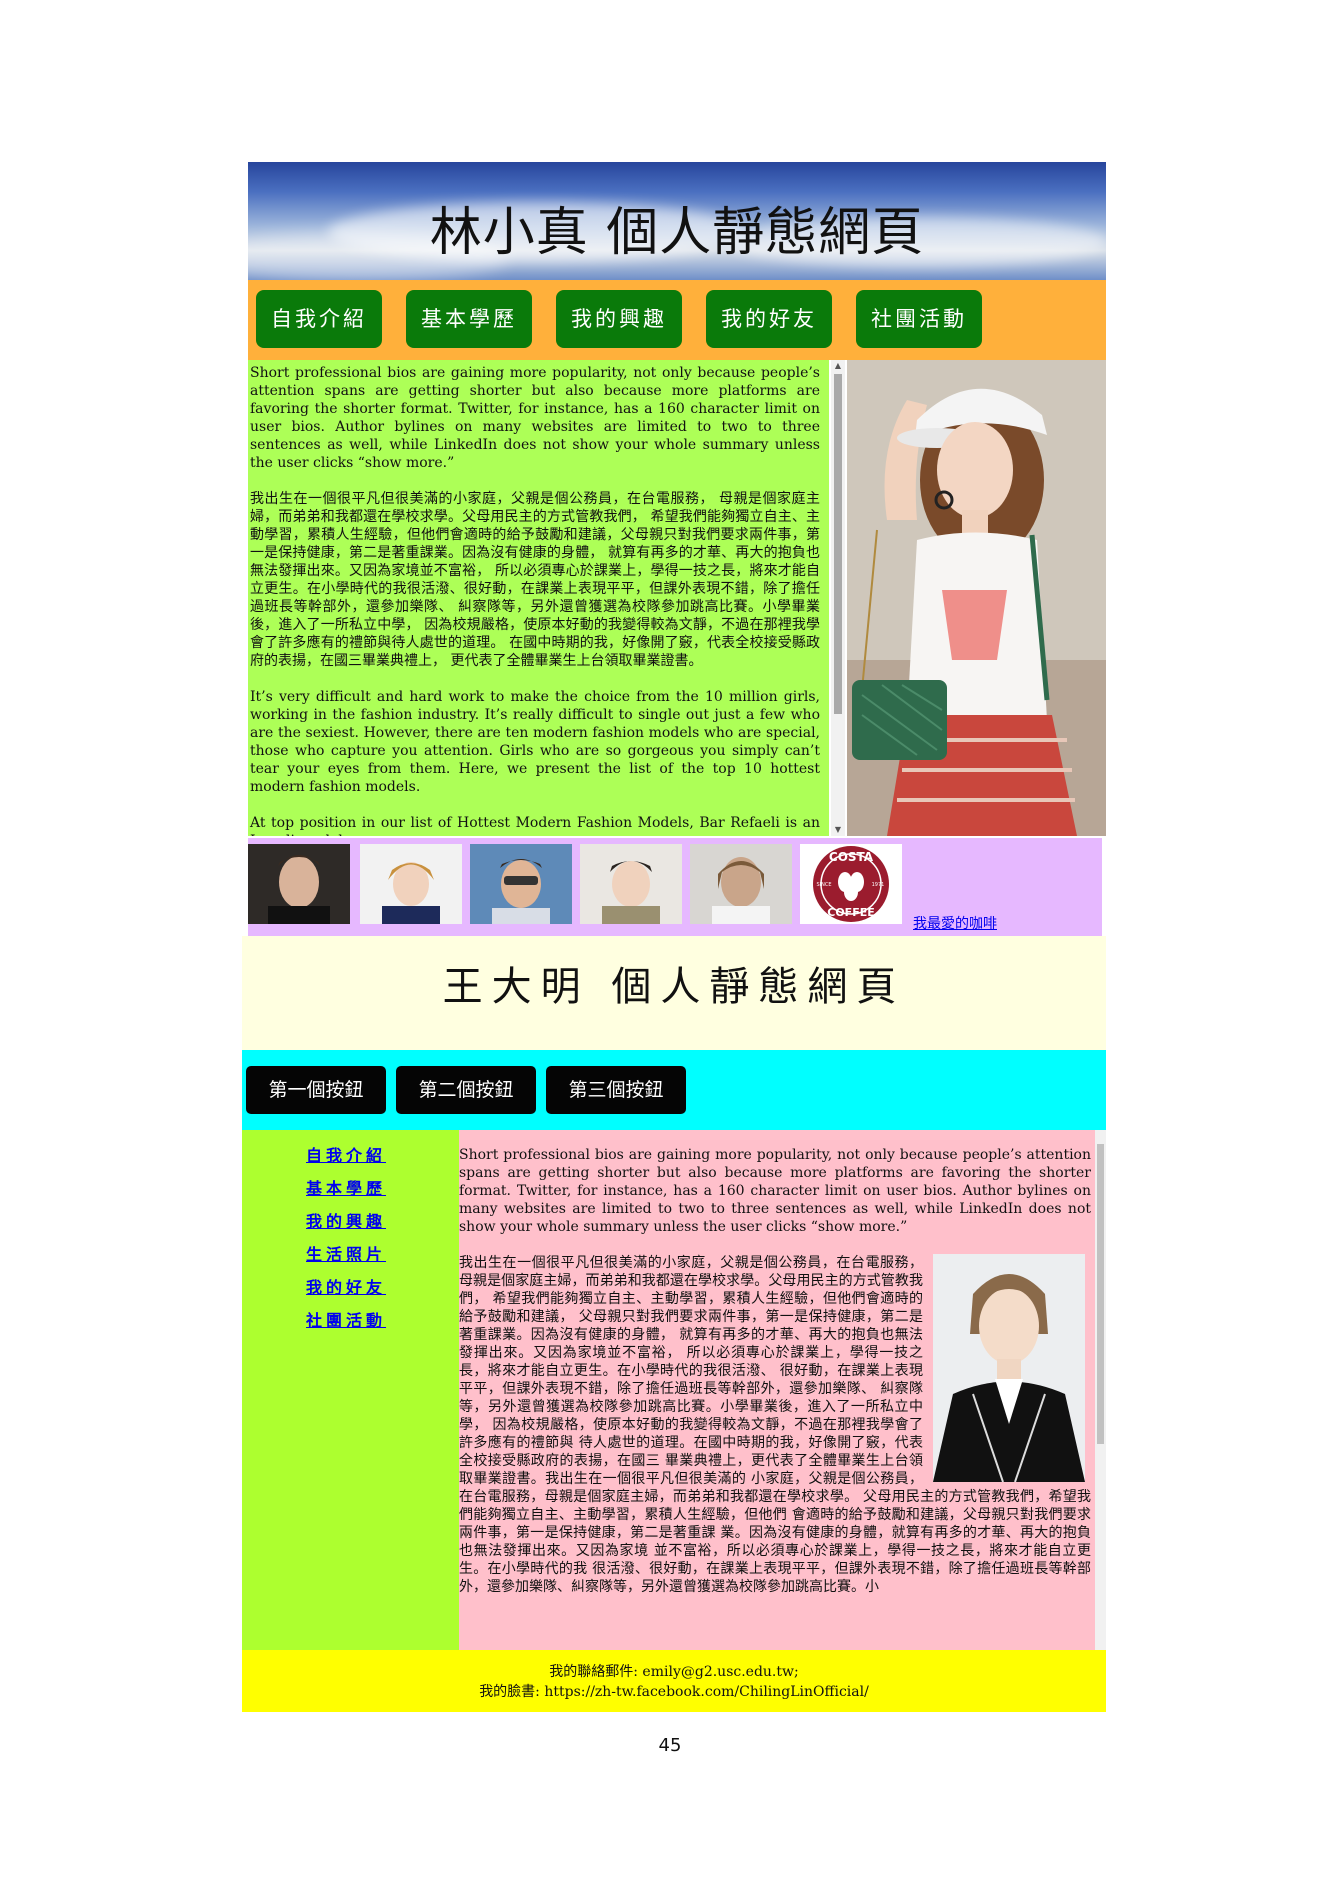 The width and height of the screenshot is (1340, 1895). Describe the element at coordinates (616, 1090) in the screenshot. I see `site2-third-button: 第三個按鈕` at that location.